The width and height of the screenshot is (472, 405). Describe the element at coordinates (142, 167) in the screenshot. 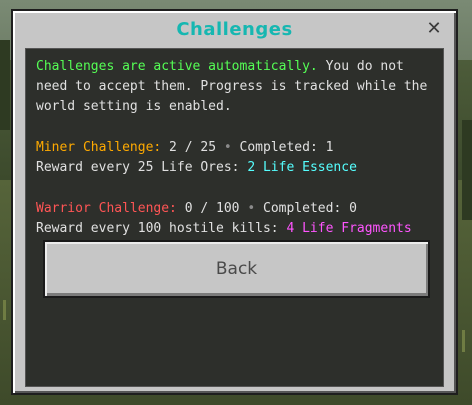

I see `miner-reward-label: Reward every 25 Life Ores:` at that location.